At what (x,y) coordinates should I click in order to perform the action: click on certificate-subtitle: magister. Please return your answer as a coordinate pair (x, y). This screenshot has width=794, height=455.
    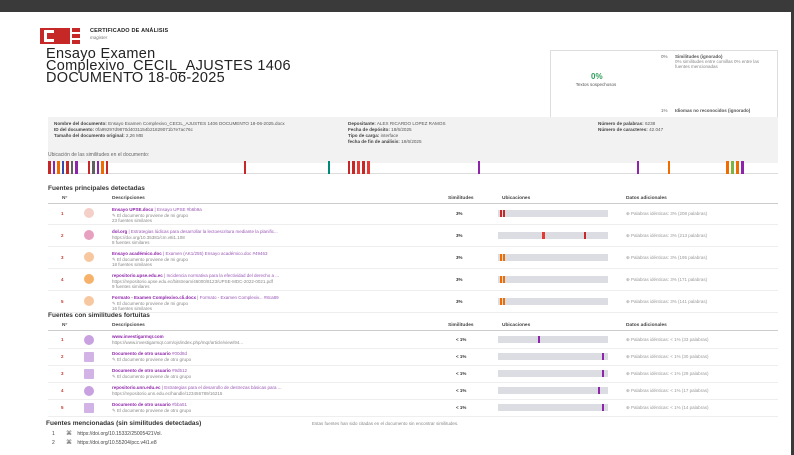
    Looking at the image, I should click on (99, 37).